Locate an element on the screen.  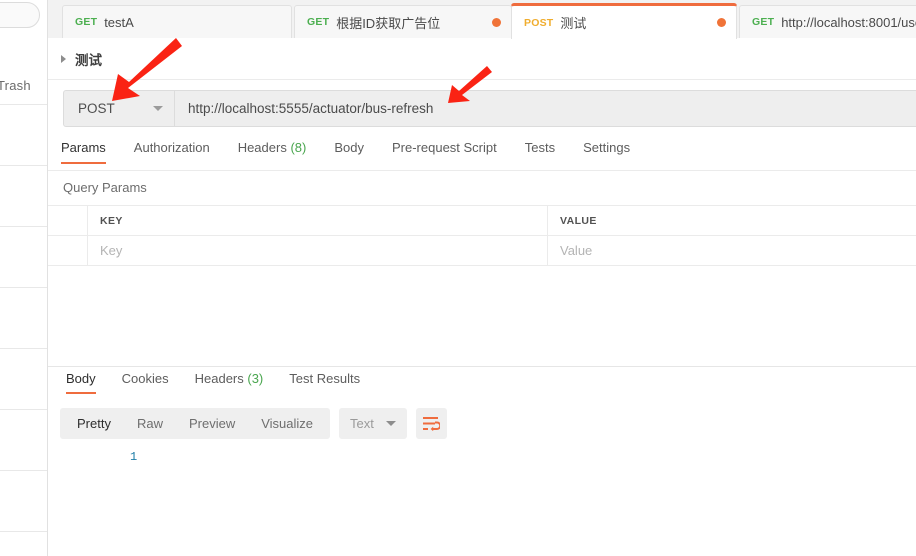
table-header-checkbox-cell is located at coordinates (68, 220).